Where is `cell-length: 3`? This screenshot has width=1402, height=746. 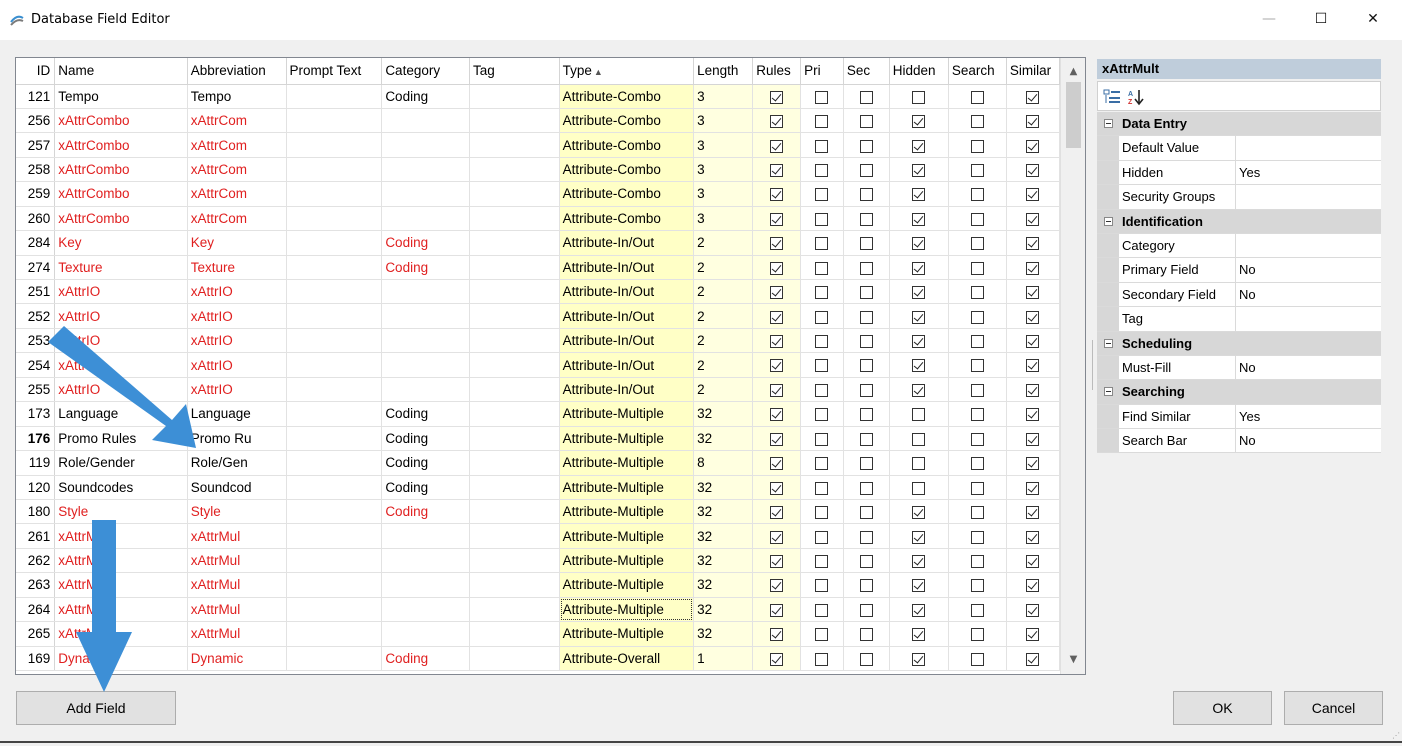 cell-length: 3 is located at coordinates (723, 219).